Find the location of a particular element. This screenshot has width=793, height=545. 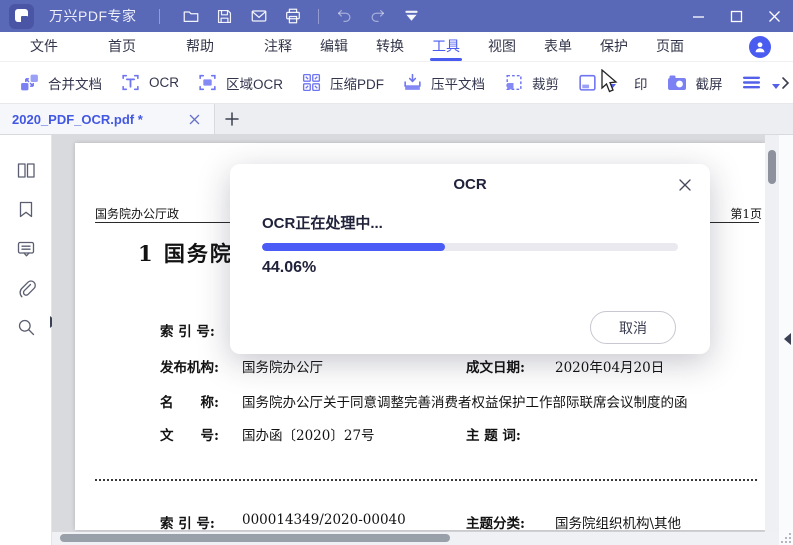

doc-field-value: 2020年04月20日 is located at coordinates (610, 368).